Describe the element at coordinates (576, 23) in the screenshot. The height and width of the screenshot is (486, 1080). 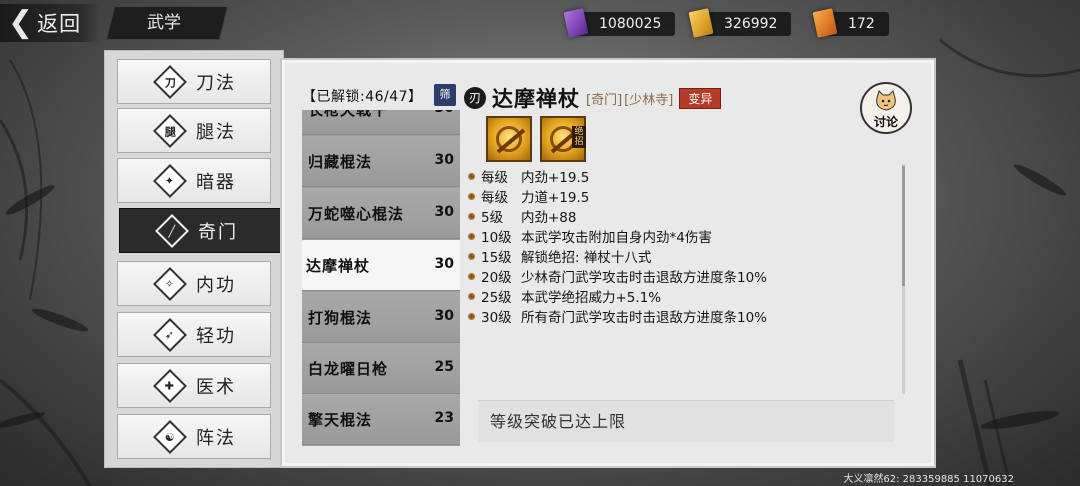
I see `purple-book-icon` at that location.